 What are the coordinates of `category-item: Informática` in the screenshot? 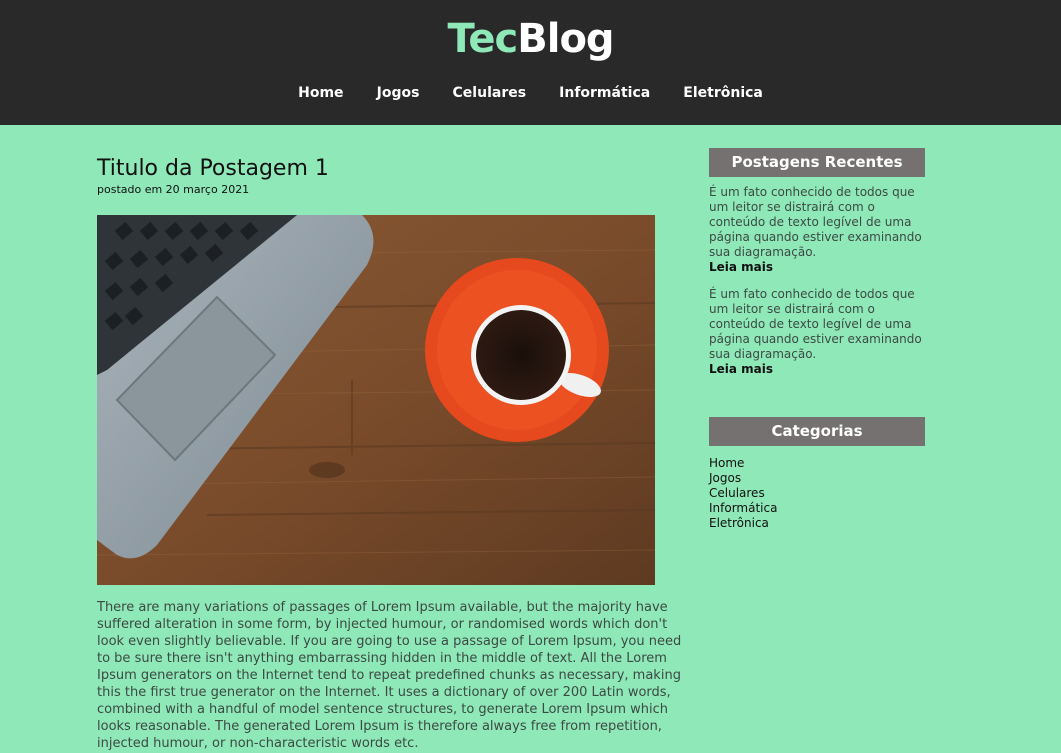 It's located at (817, 508).